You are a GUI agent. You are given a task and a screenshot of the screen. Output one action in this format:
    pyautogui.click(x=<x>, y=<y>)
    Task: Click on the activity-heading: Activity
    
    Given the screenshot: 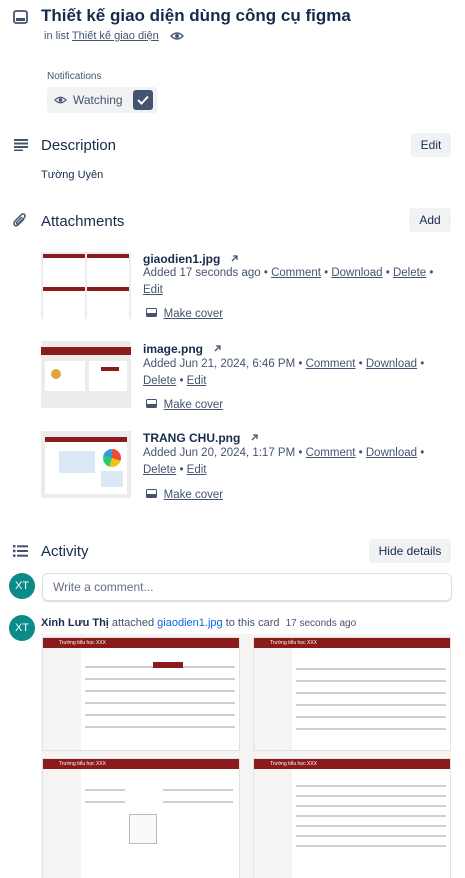 What is the action you would take?
    pyautogui.click(x=65, y=551)
    